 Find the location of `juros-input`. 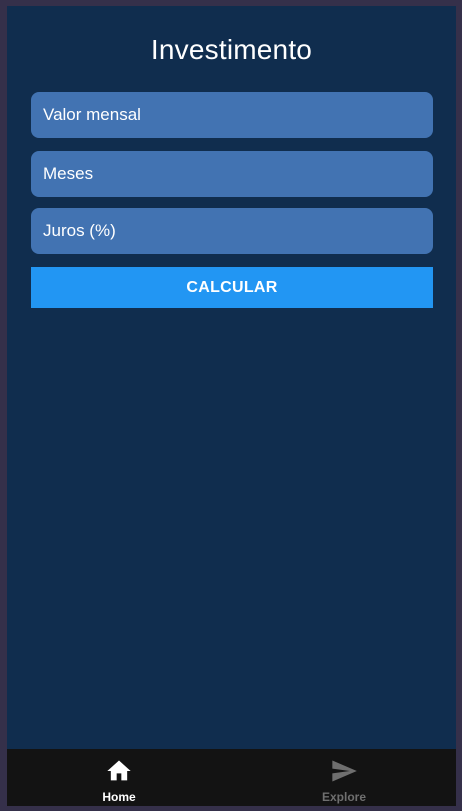

juros-input is located at coordinates (232, 231).